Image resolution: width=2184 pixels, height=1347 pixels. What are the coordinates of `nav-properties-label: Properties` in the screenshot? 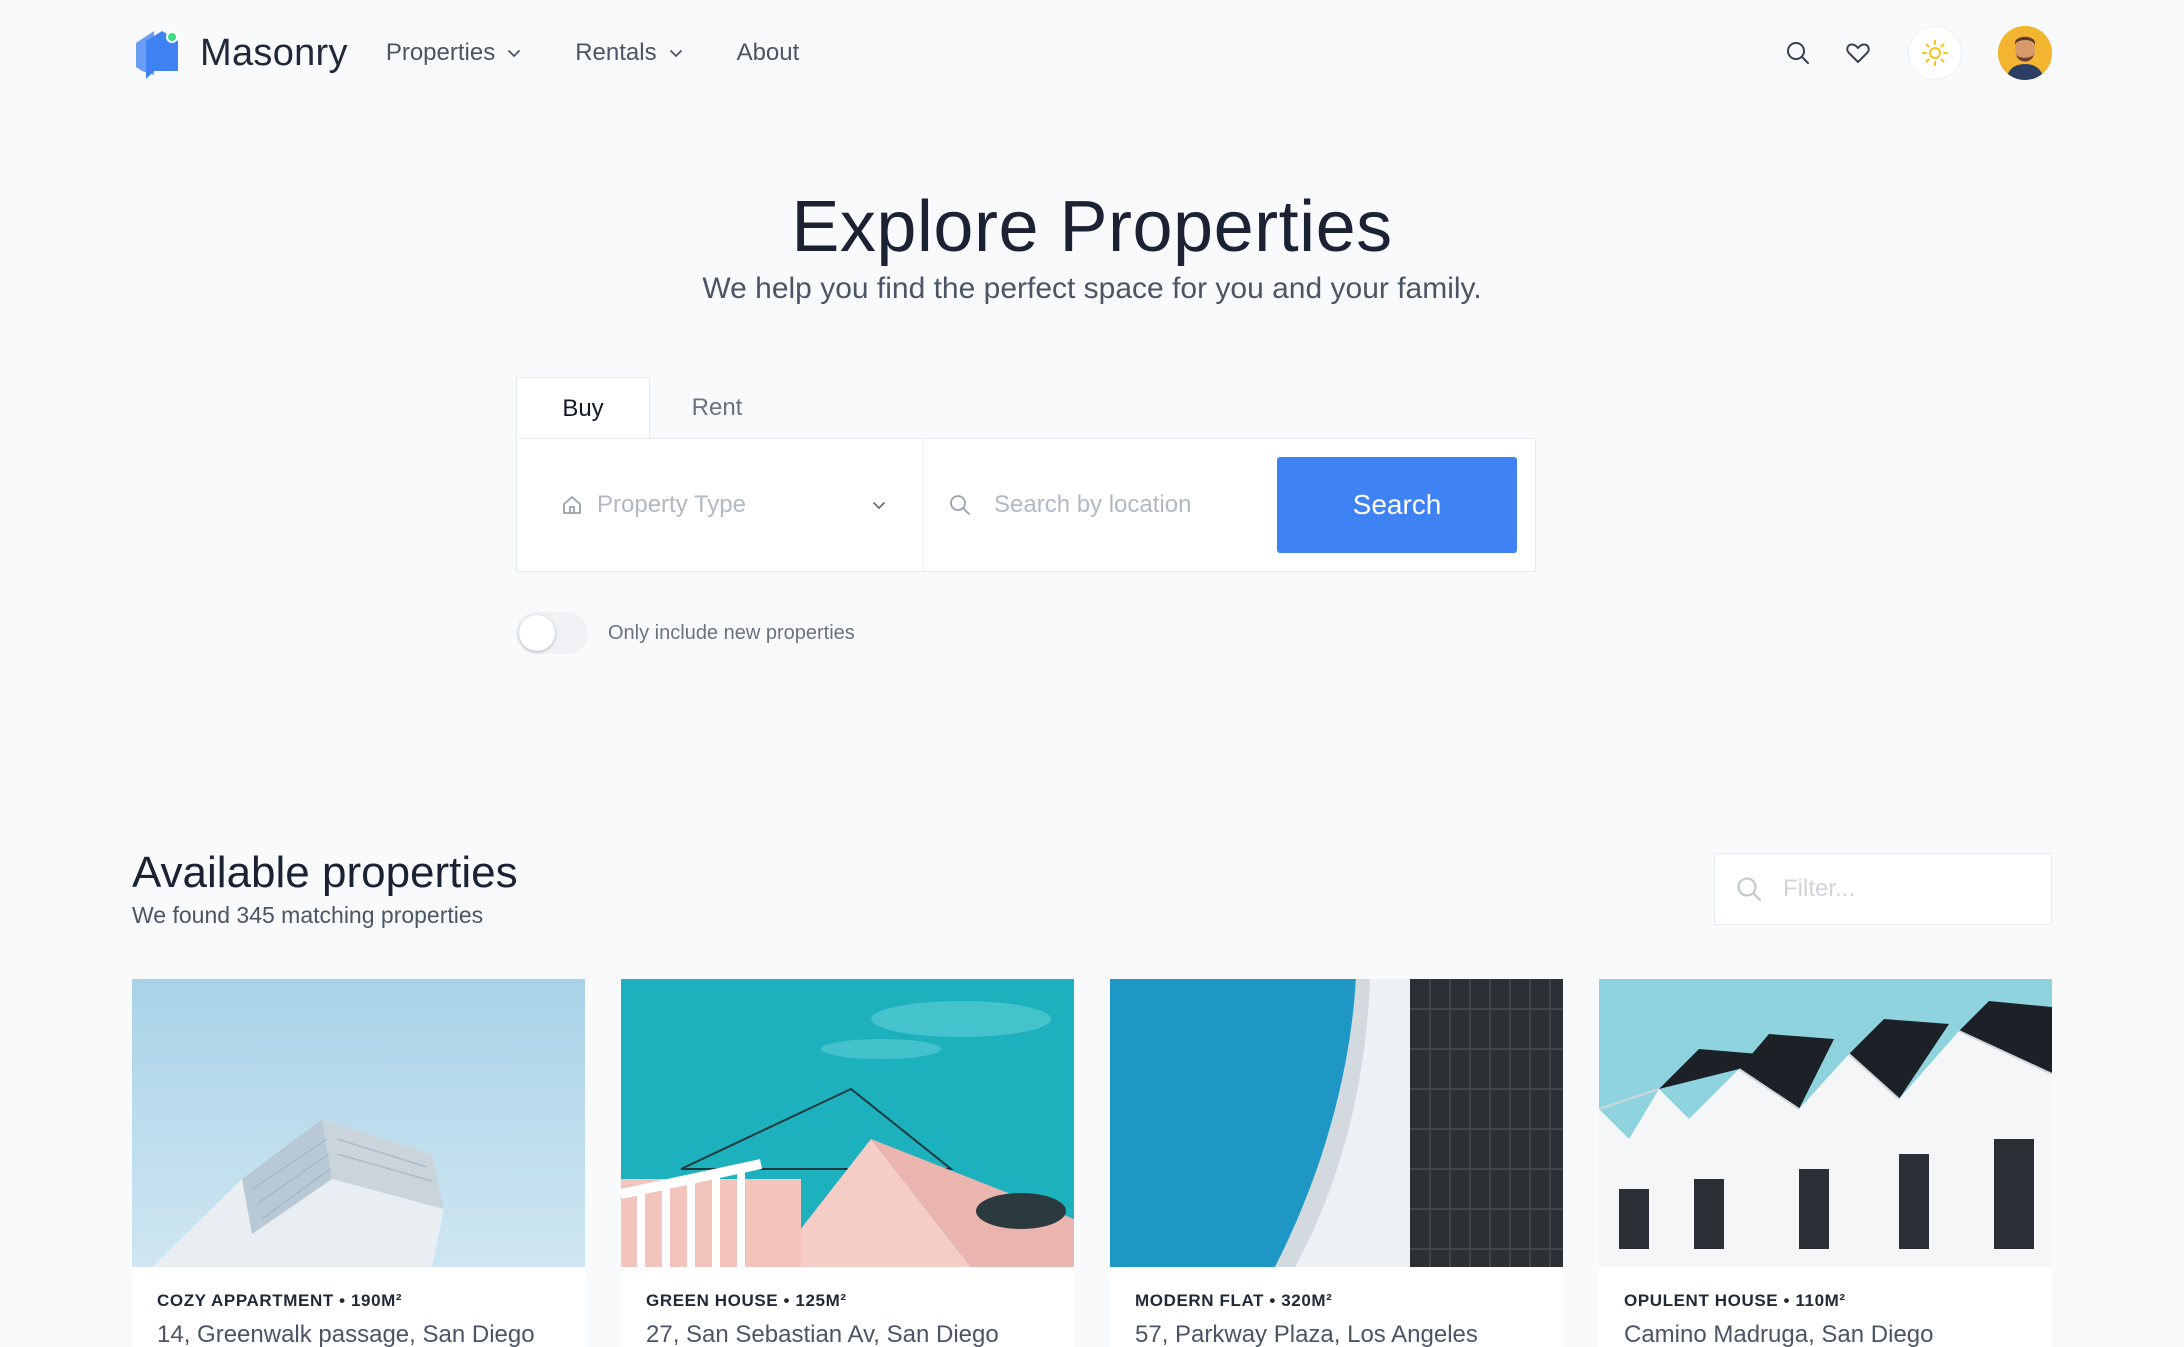 It's located at (440, 52).